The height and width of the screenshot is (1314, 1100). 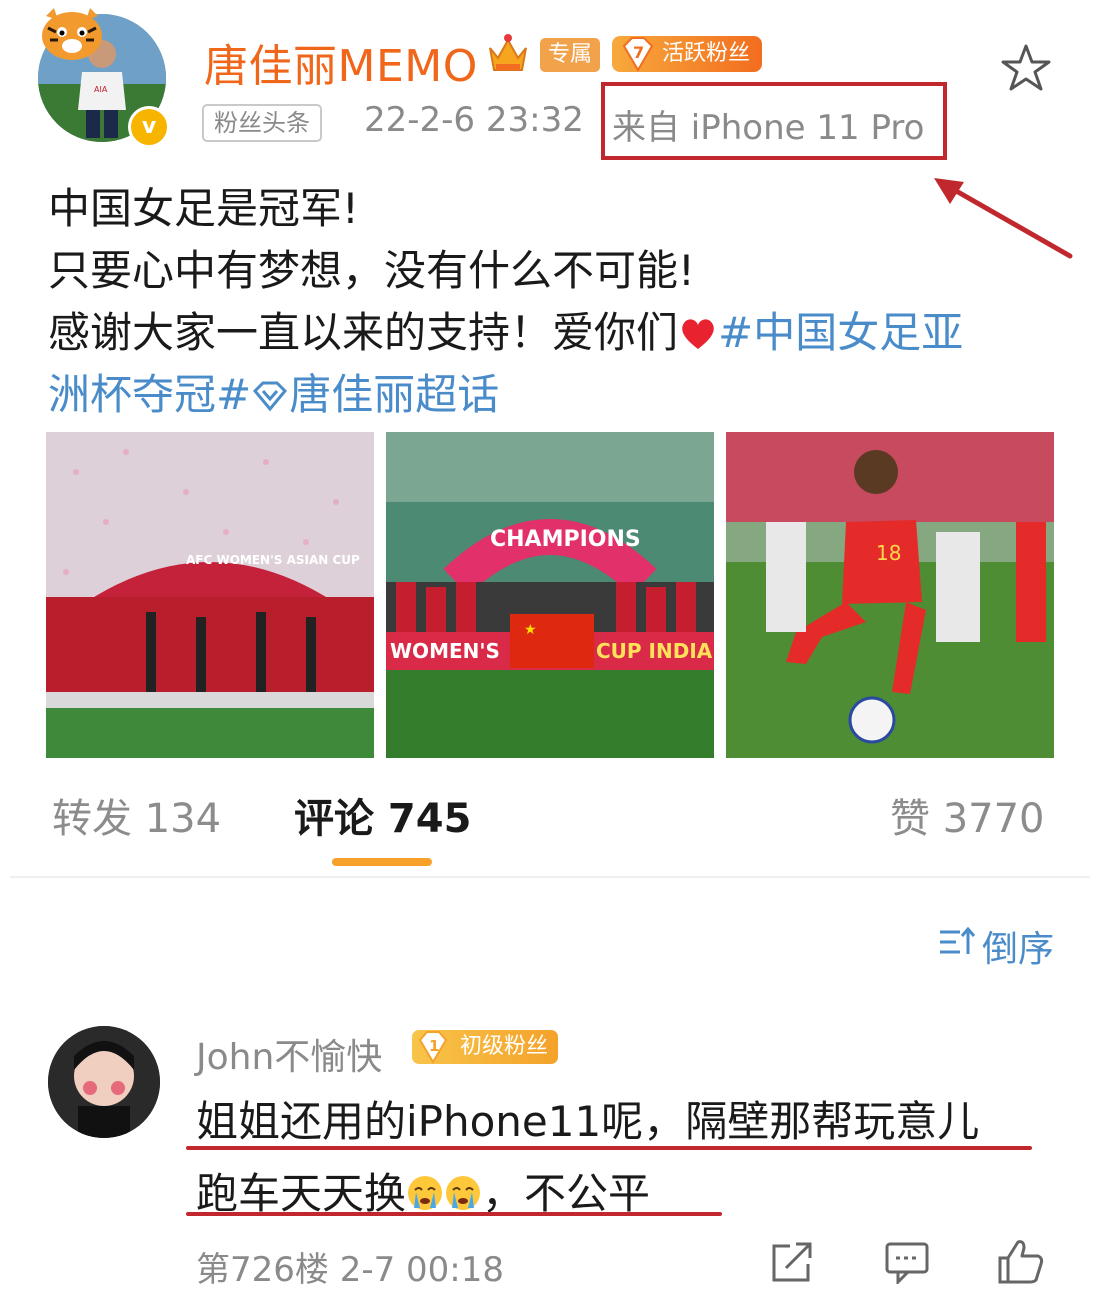 I want to click on verified-badge-icon: v, so click(x=149, y=127).